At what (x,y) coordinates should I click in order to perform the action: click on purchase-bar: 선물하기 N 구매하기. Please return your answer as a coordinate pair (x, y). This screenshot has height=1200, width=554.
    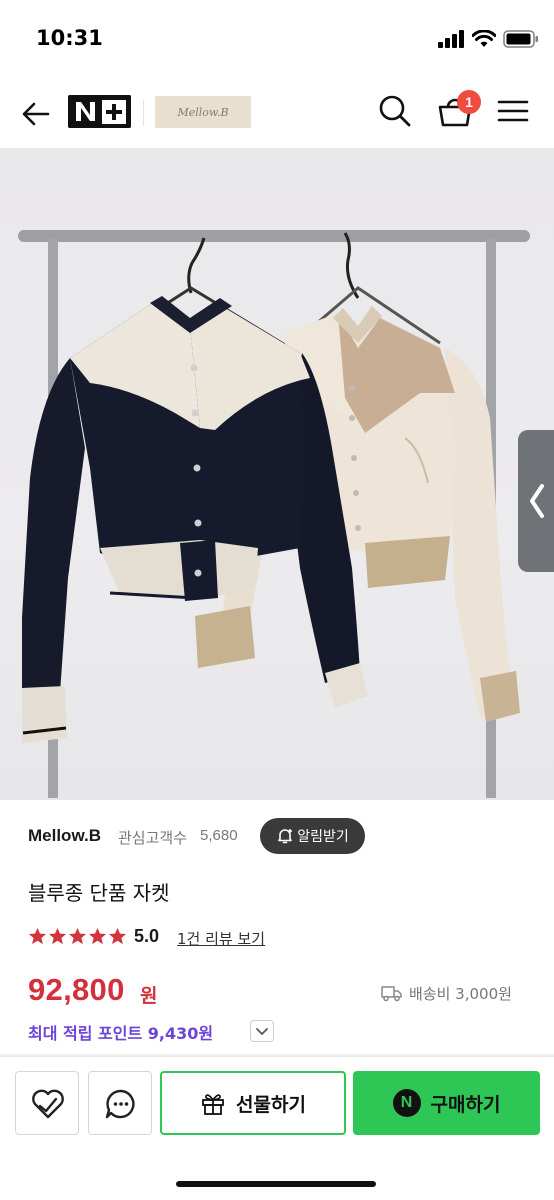
    Looking at the image, I should click on (277, 1128).